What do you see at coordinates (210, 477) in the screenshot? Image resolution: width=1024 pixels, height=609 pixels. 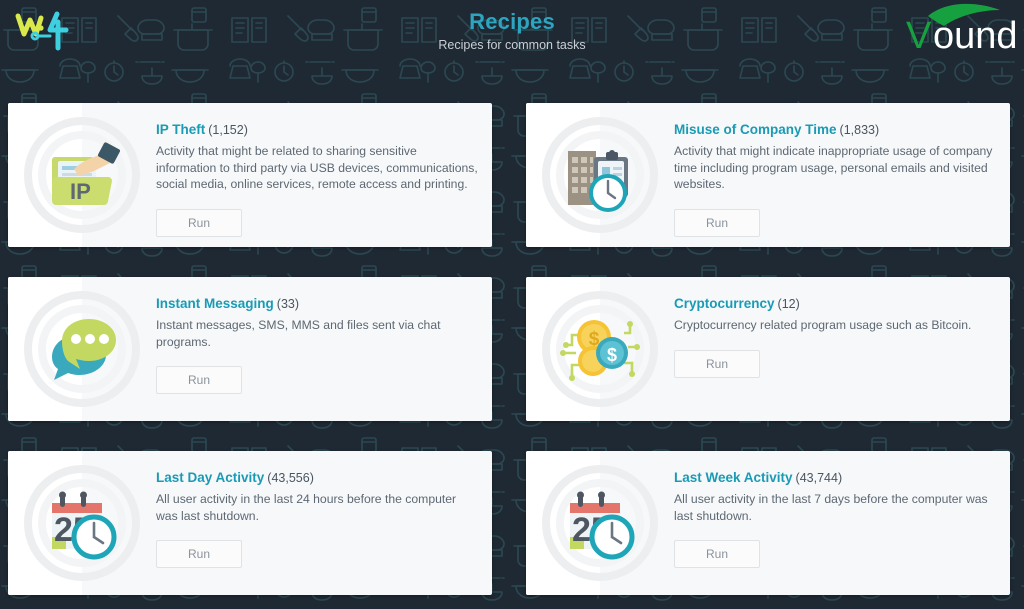 I see `card-title: Last Day Activity` at bounding box center [210, 477].